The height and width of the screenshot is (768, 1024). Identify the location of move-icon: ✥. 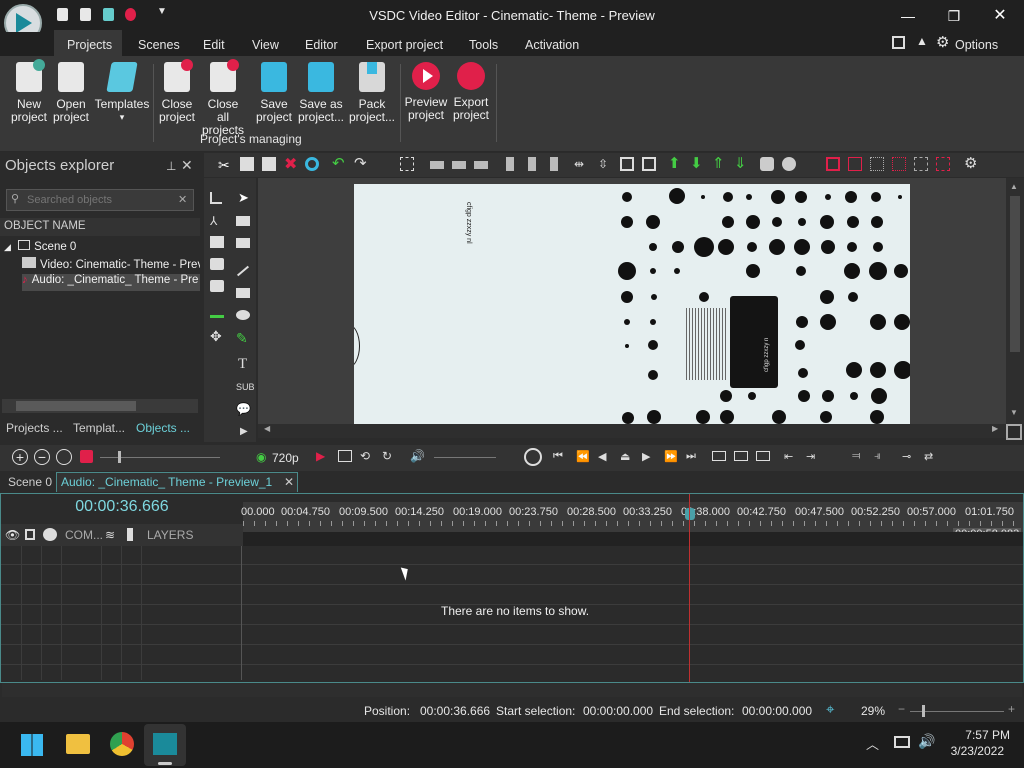
(216, 336).